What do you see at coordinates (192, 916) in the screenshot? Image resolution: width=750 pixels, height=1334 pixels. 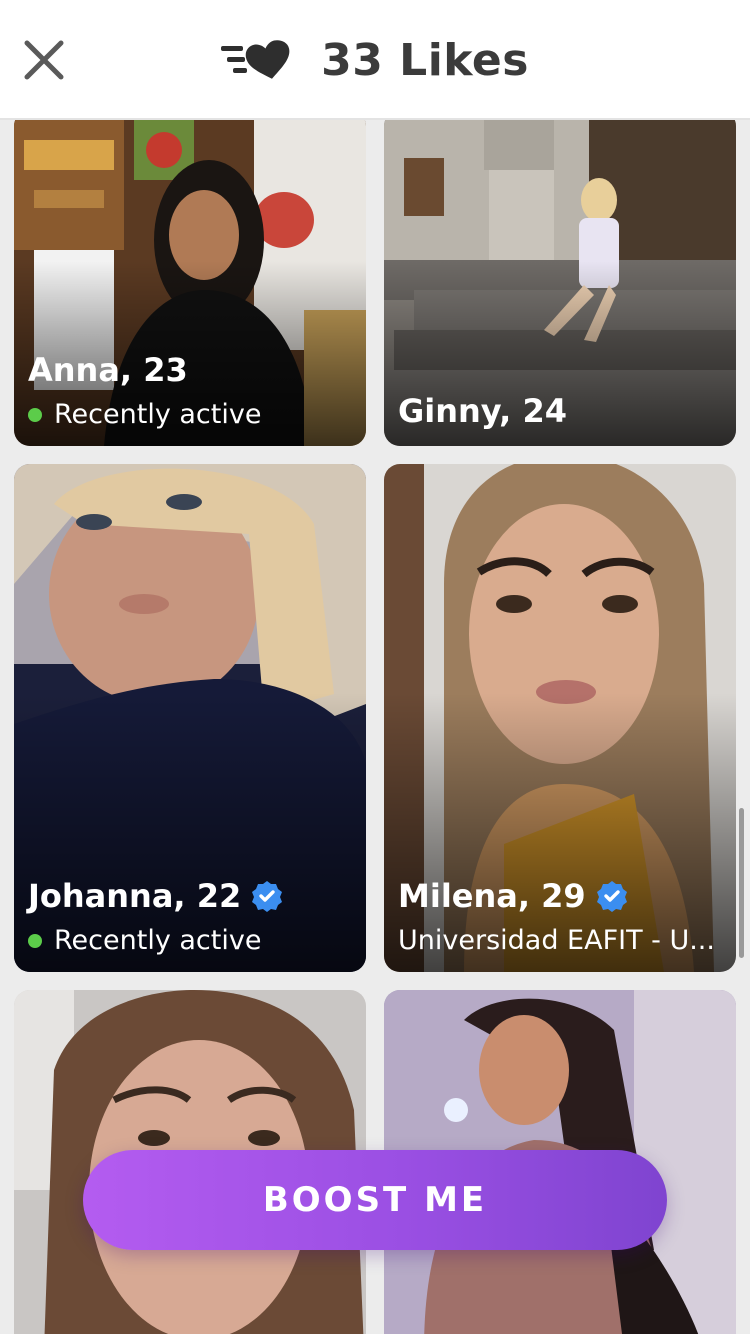 I see `card-info: Johanna, 22 Recently active` at bounding box center [192, 916].